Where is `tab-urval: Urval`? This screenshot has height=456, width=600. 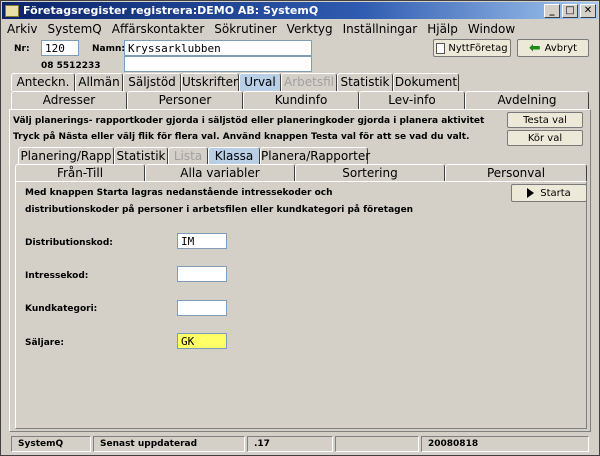 tab-urval: Urval is located at coordinates (260, 82).